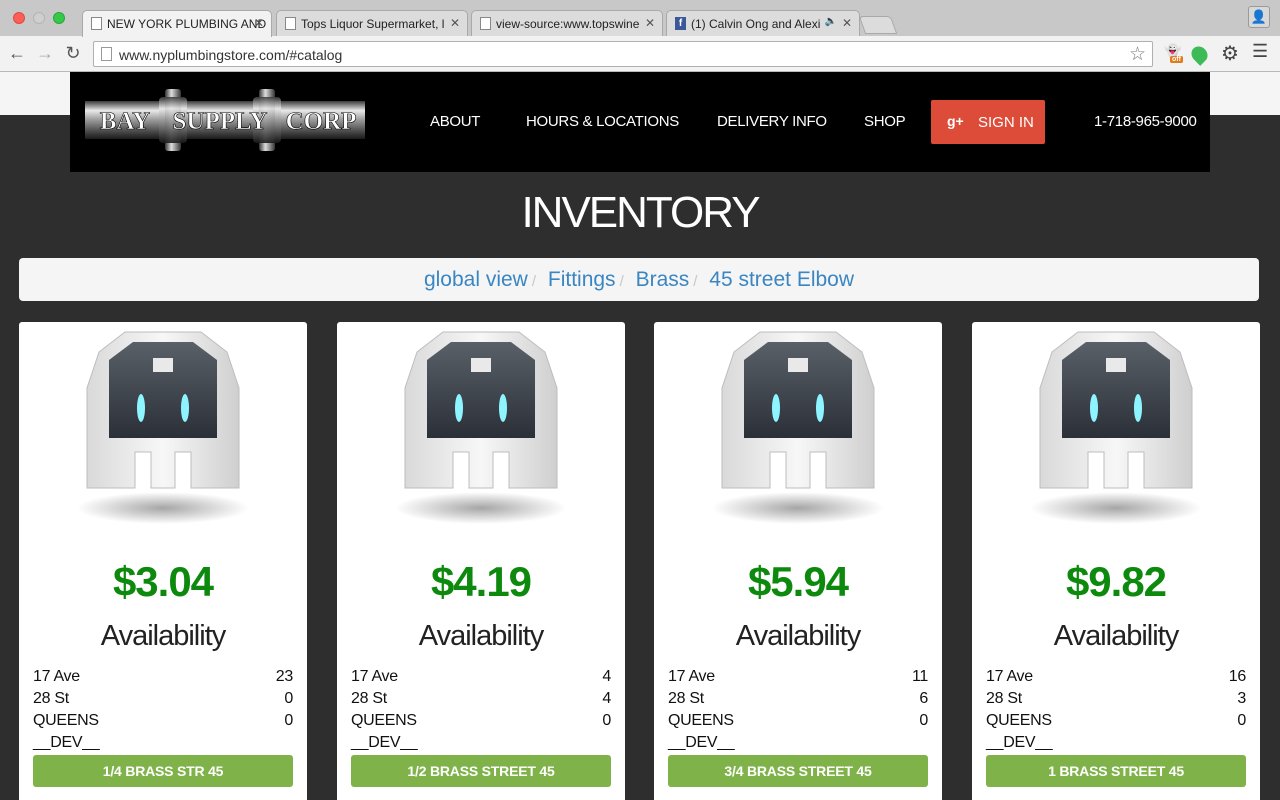 This screenshot has width=1280, height=800. I want to click on site-logo: BAY SUPPLY CORP, so click(225, 120).